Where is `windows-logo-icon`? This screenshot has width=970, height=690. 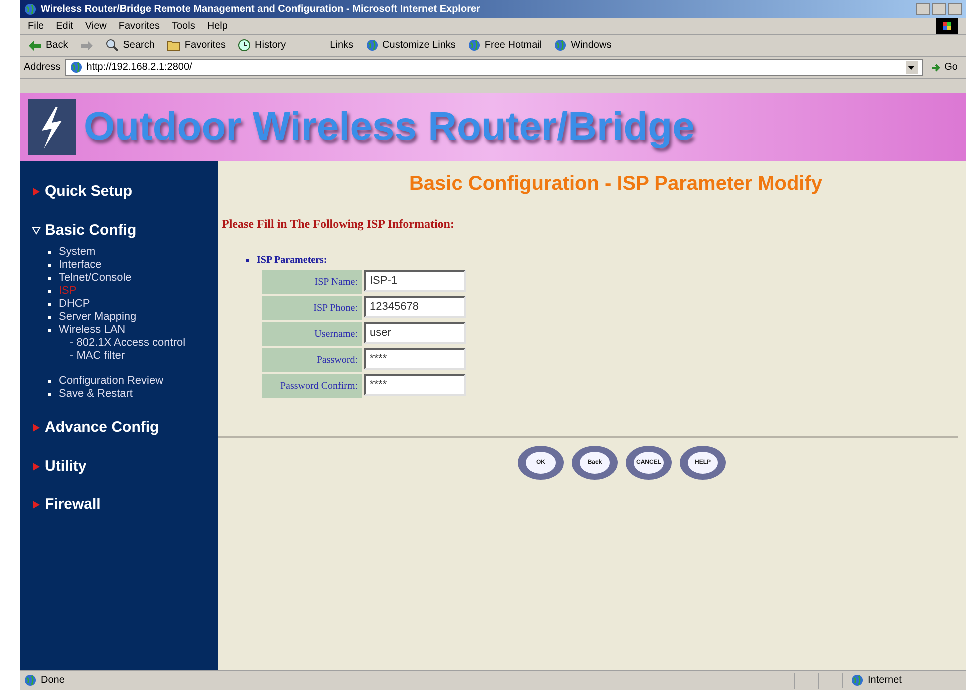
windows-logo-icon is located at coordinates (947, 26).